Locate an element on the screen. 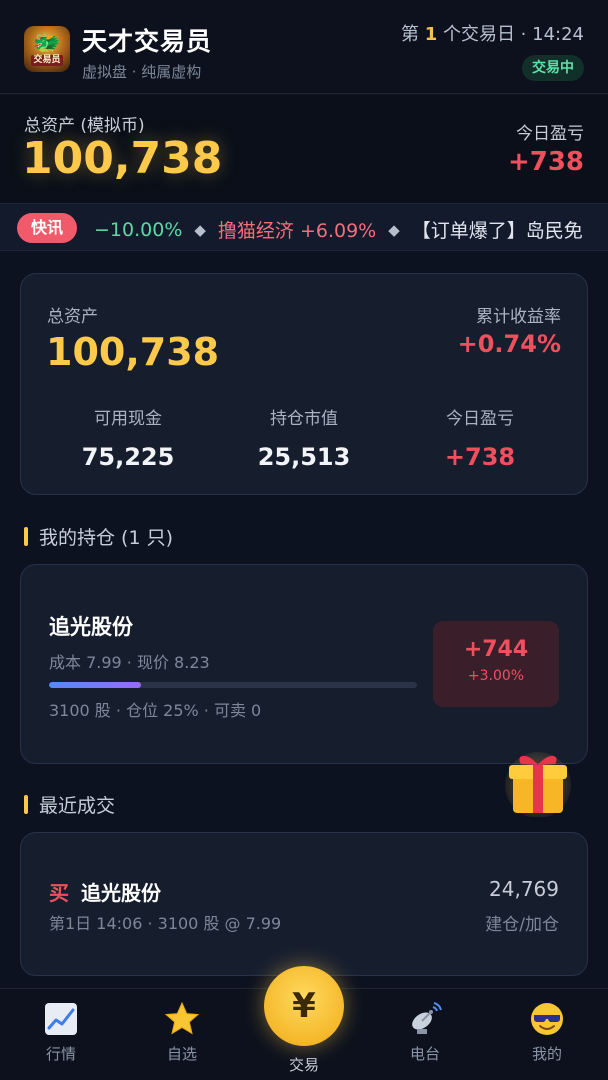  stat-value: 25,513 is located at coordinates (304, 457).